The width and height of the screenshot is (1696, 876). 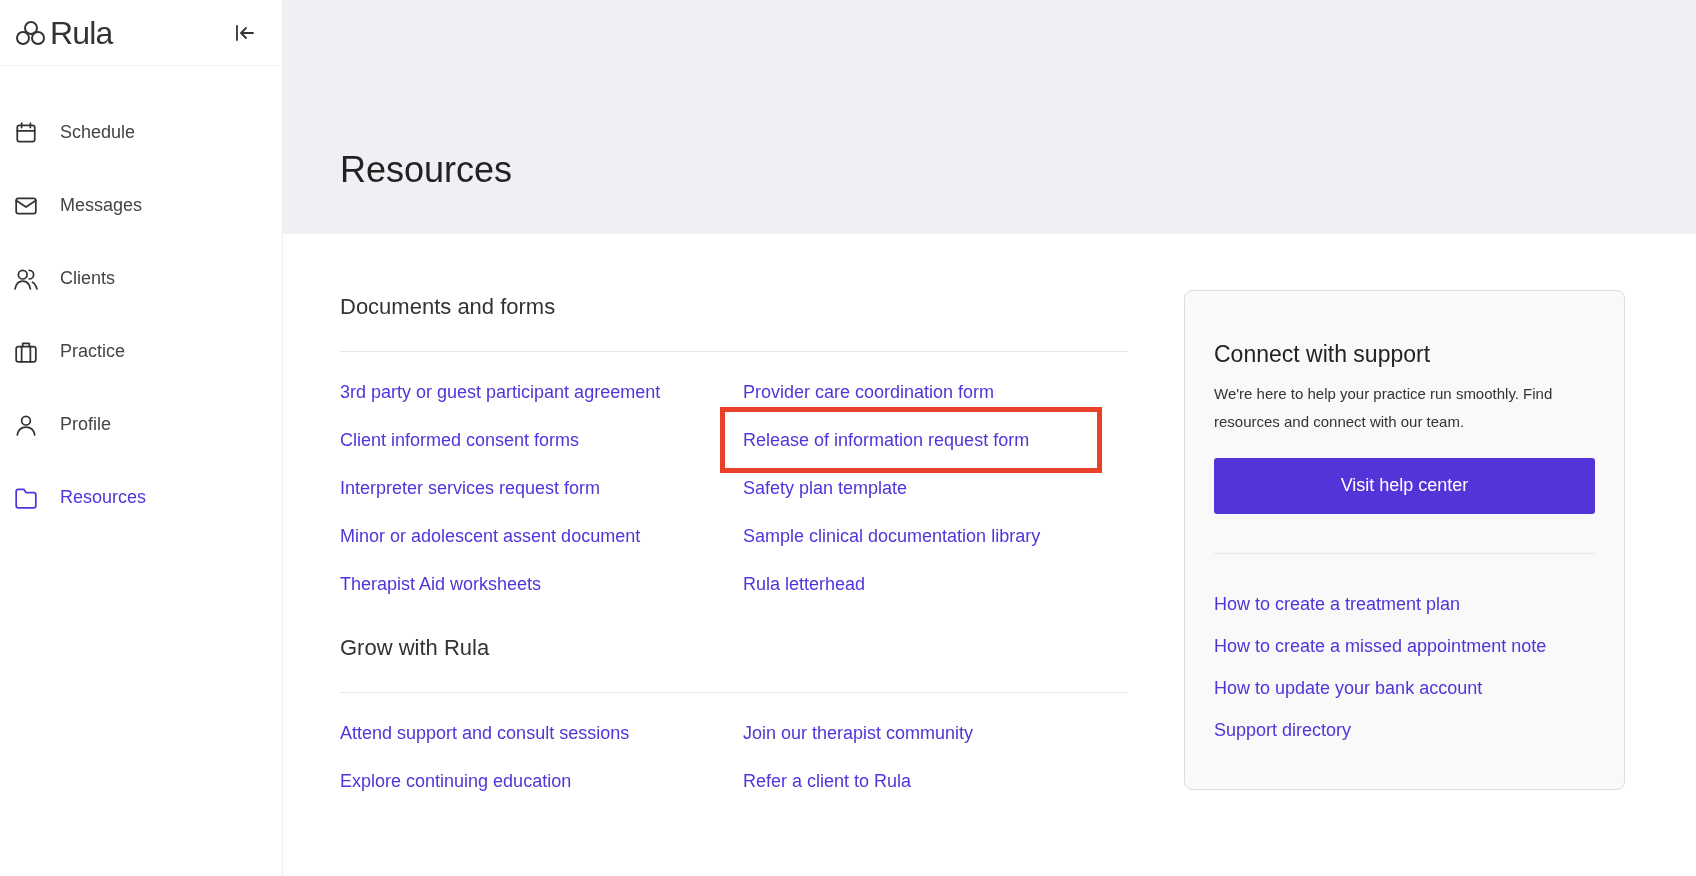 I want to click on resource-link: 3rd party or guest participant agreement, so click(x=500, y=392).